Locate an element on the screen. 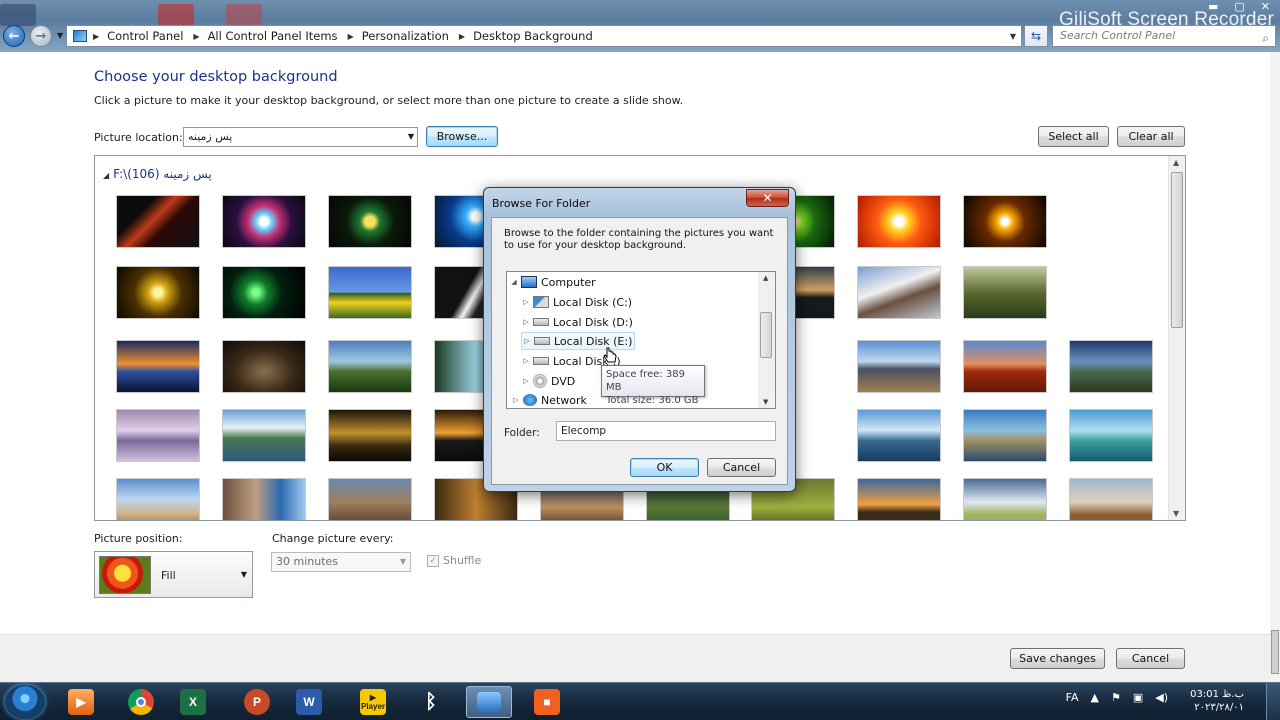  dialog-cancel-button: Cancel is located at coordinates (741, 467).